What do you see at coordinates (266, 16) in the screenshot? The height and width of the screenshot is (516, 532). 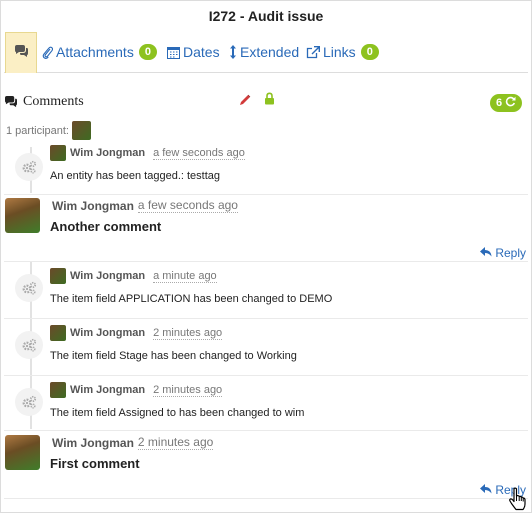 I see `page-title: I272 - Audit issue` at bounding box center [266, 16].